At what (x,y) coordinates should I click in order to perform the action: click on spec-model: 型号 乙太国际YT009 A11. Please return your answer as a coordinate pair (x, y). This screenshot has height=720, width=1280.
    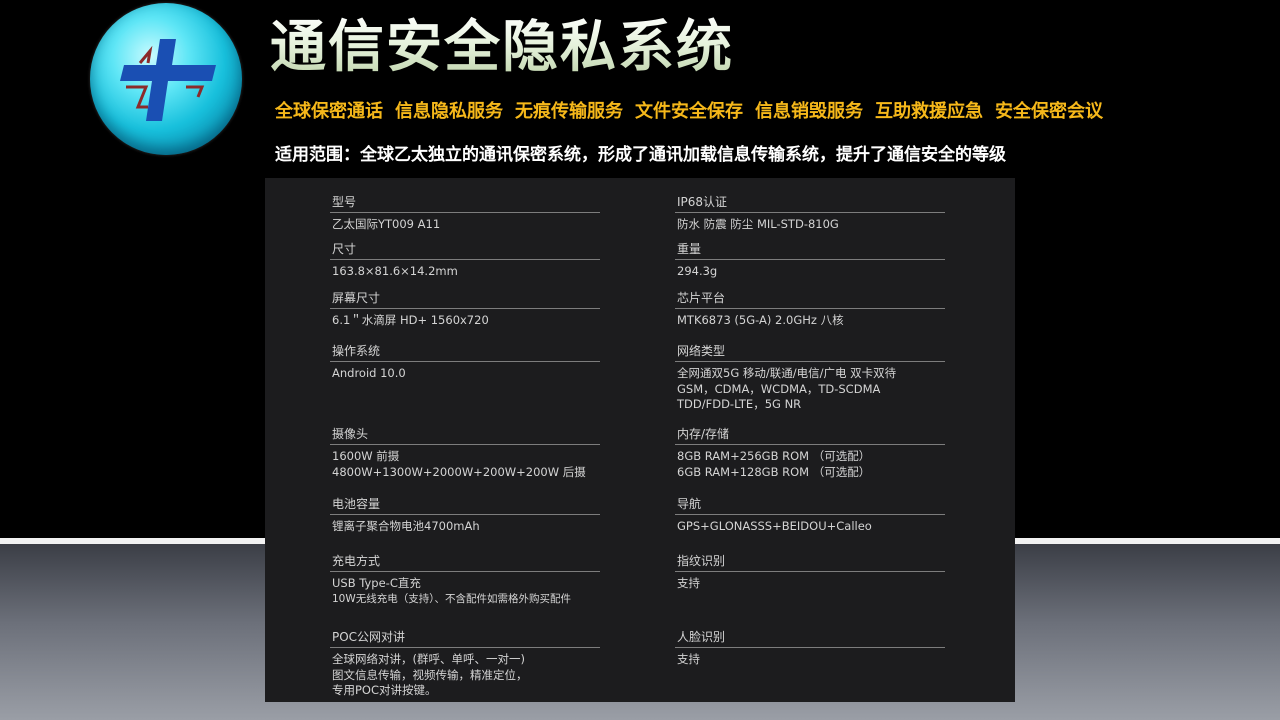
    Looking at the image, I should click on (465, 212).